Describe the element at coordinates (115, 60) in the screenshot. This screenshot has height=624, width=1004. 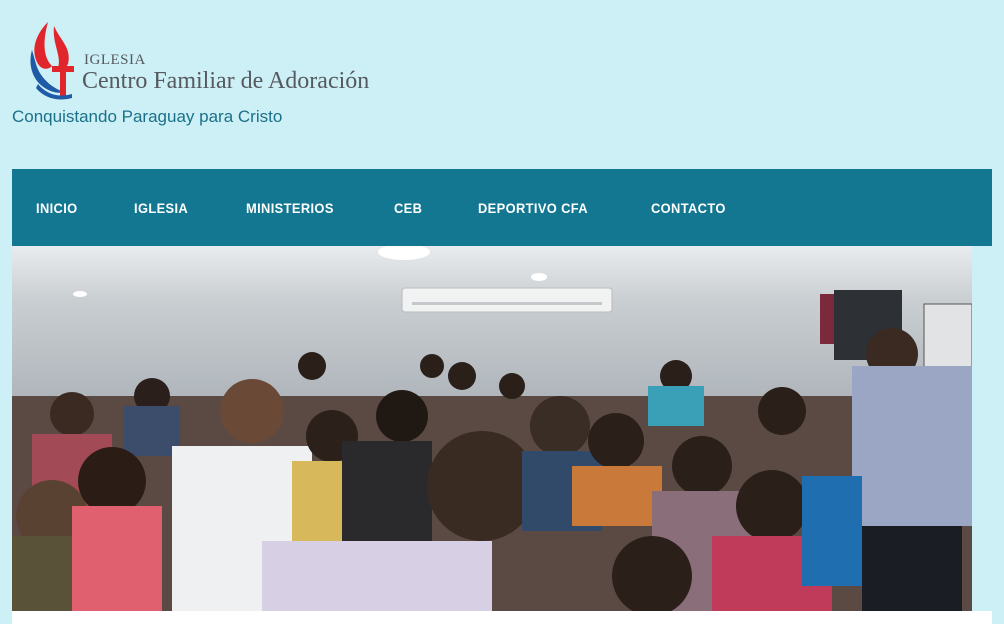
I see `logo-small-text: IGLESIA` at that location.